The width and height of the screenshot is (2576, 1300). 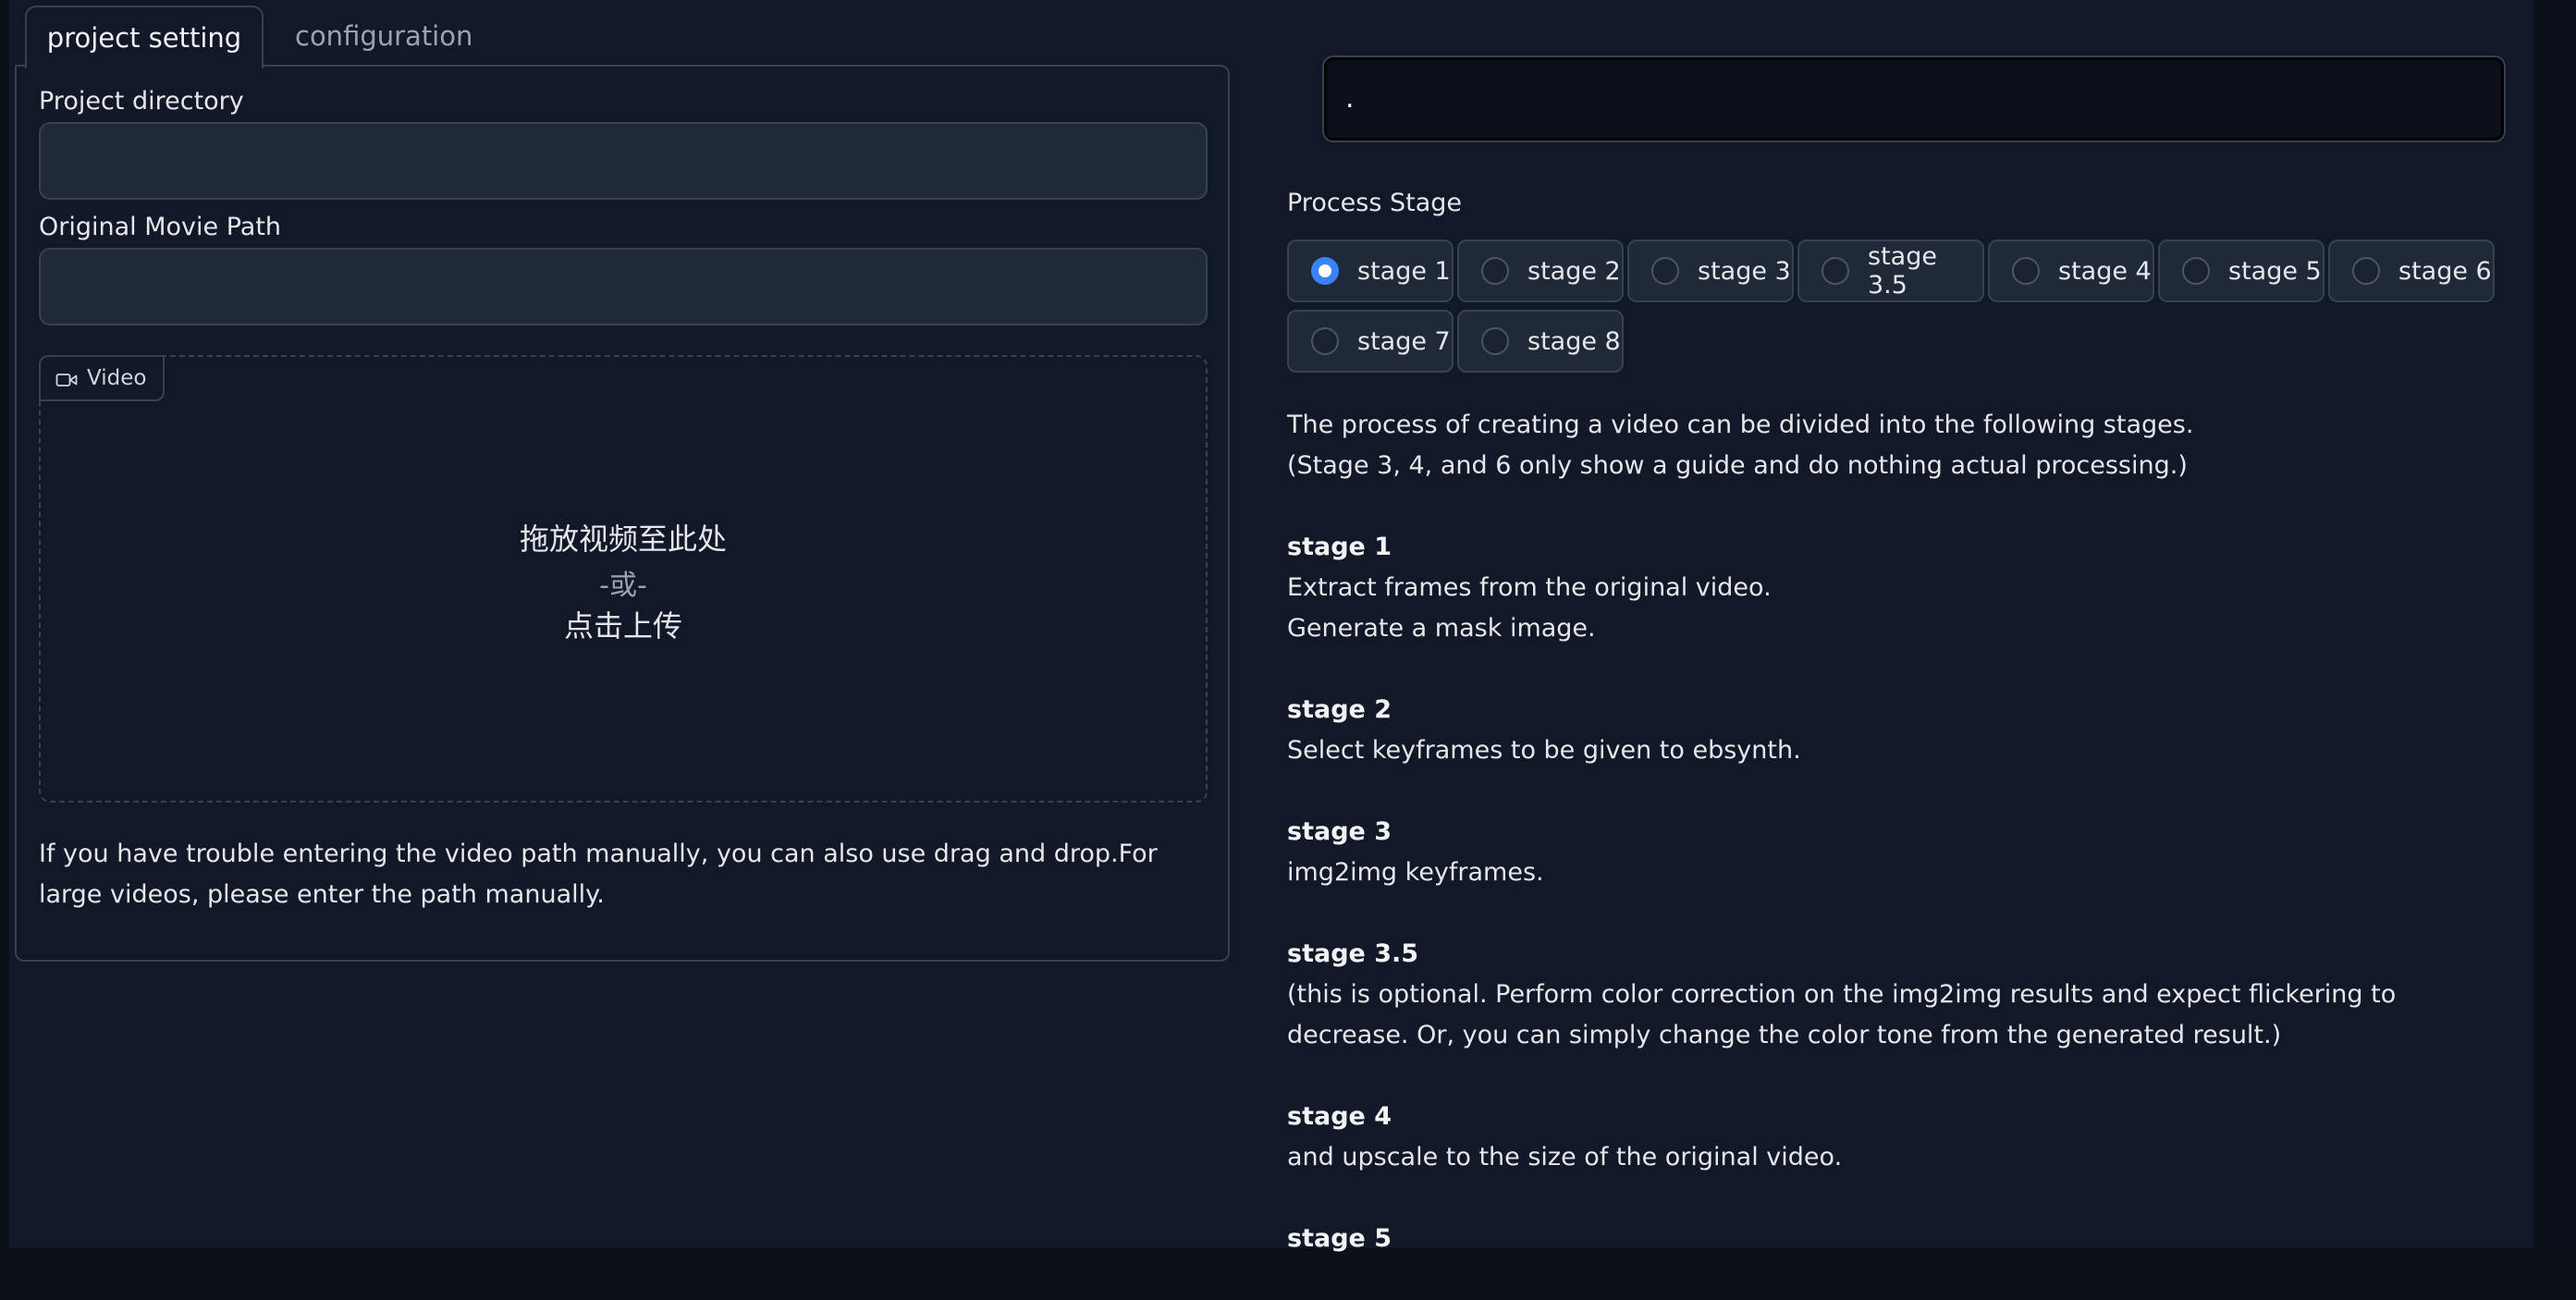 I want to click on original-movie-path-input, so click(x=623, y=286).